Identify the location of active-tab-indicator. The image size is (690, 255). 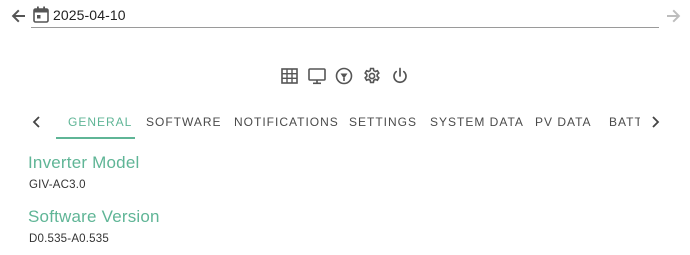
(95, 138).